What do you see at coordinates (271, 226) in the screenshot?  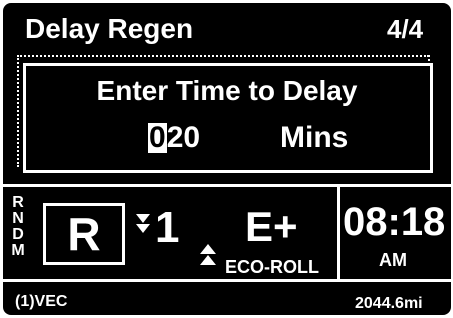 I see `eco-level: E+` at bounding box center [271, 226].